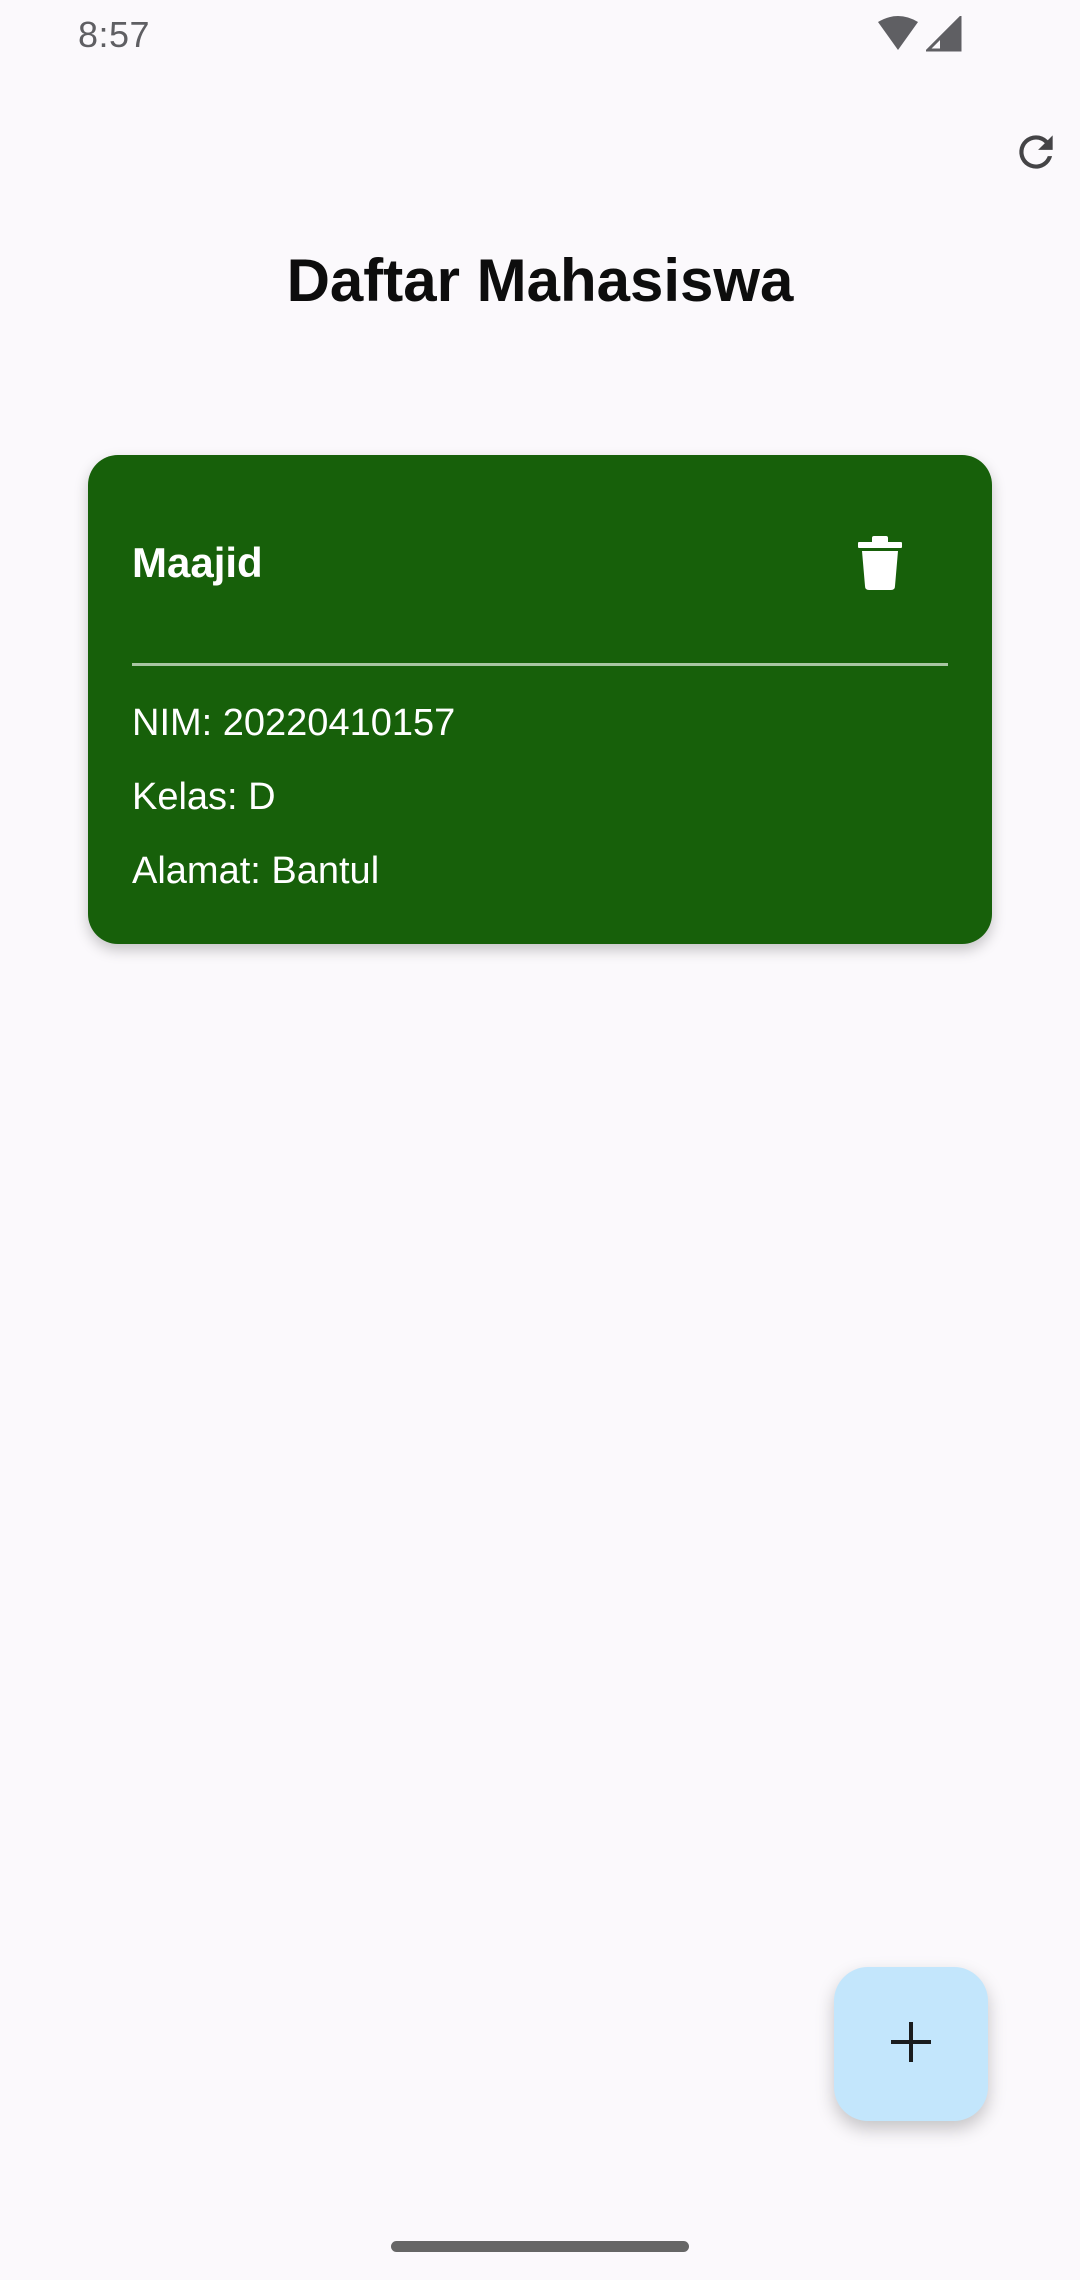 The image size is (1080, 2280). I want to click on student-alamat: Alamat: Bantul, so click(256, 871).